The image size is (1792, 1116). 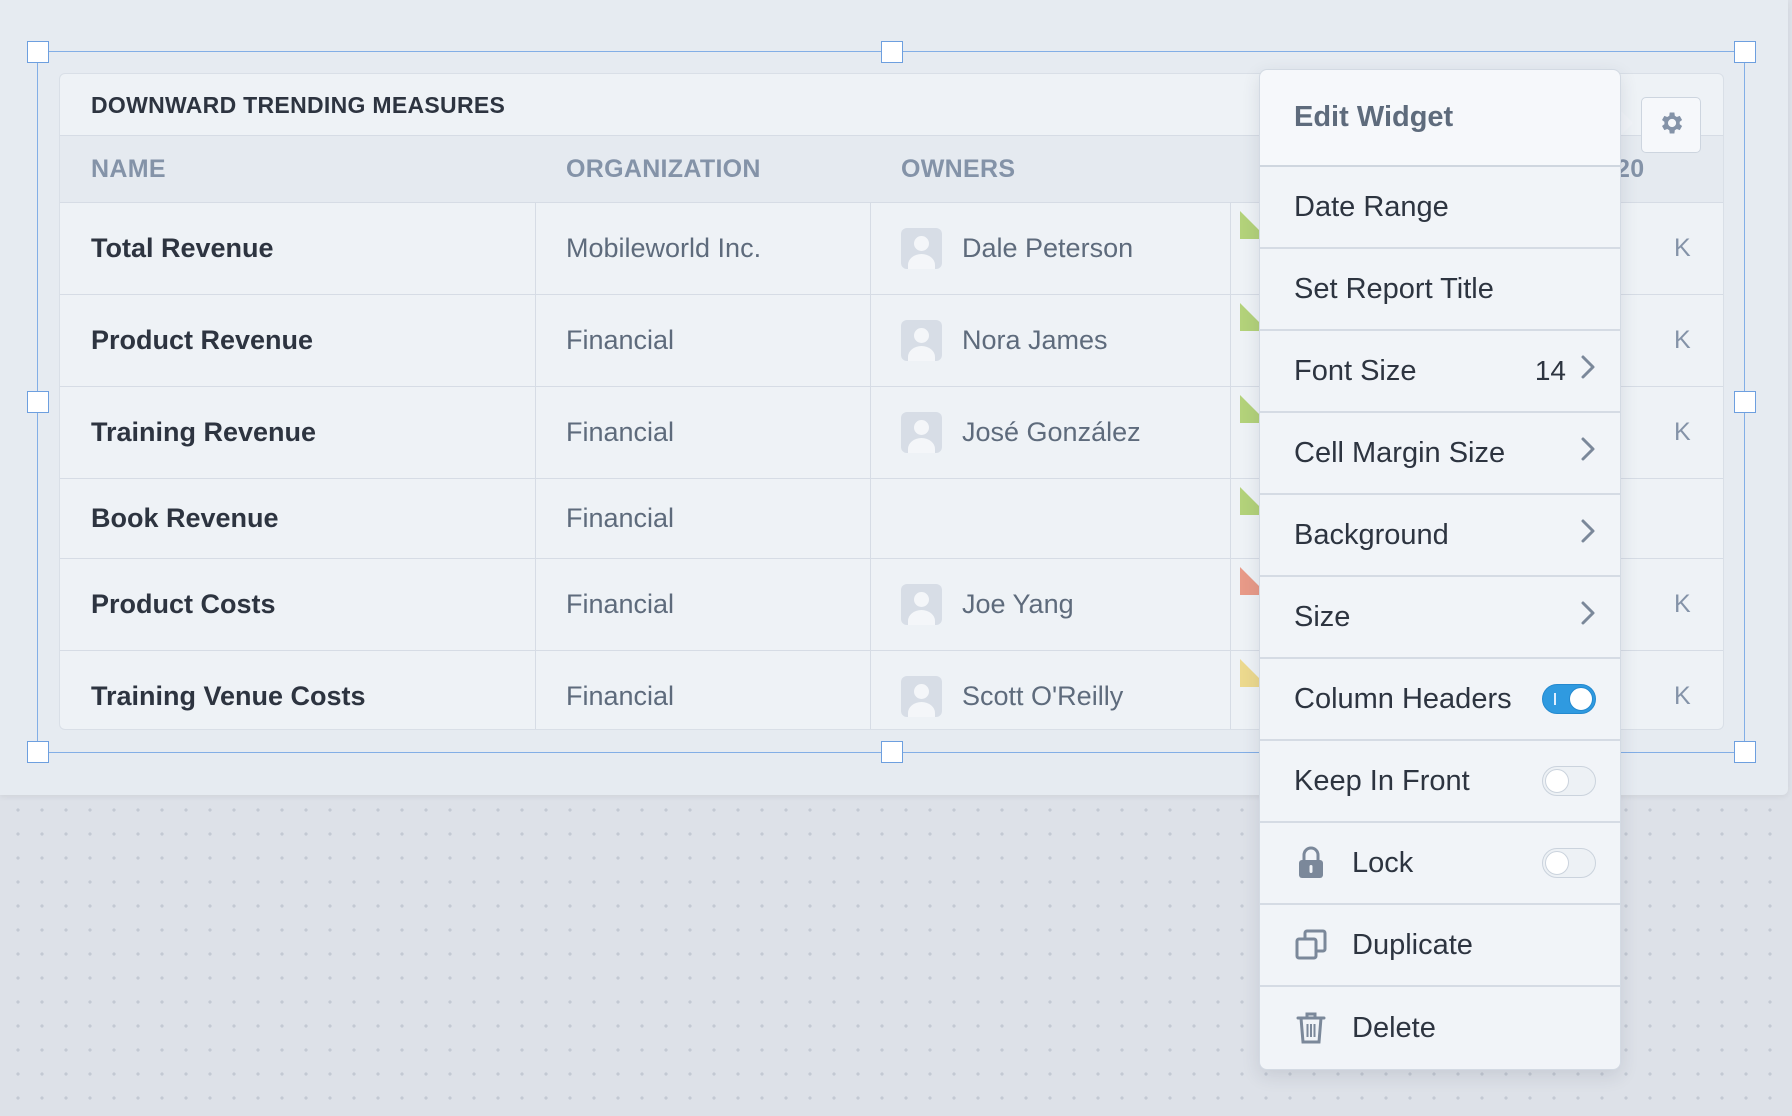 I want to click on menu-item-font-size: Font Size 14, so click(x=1440, y=372).